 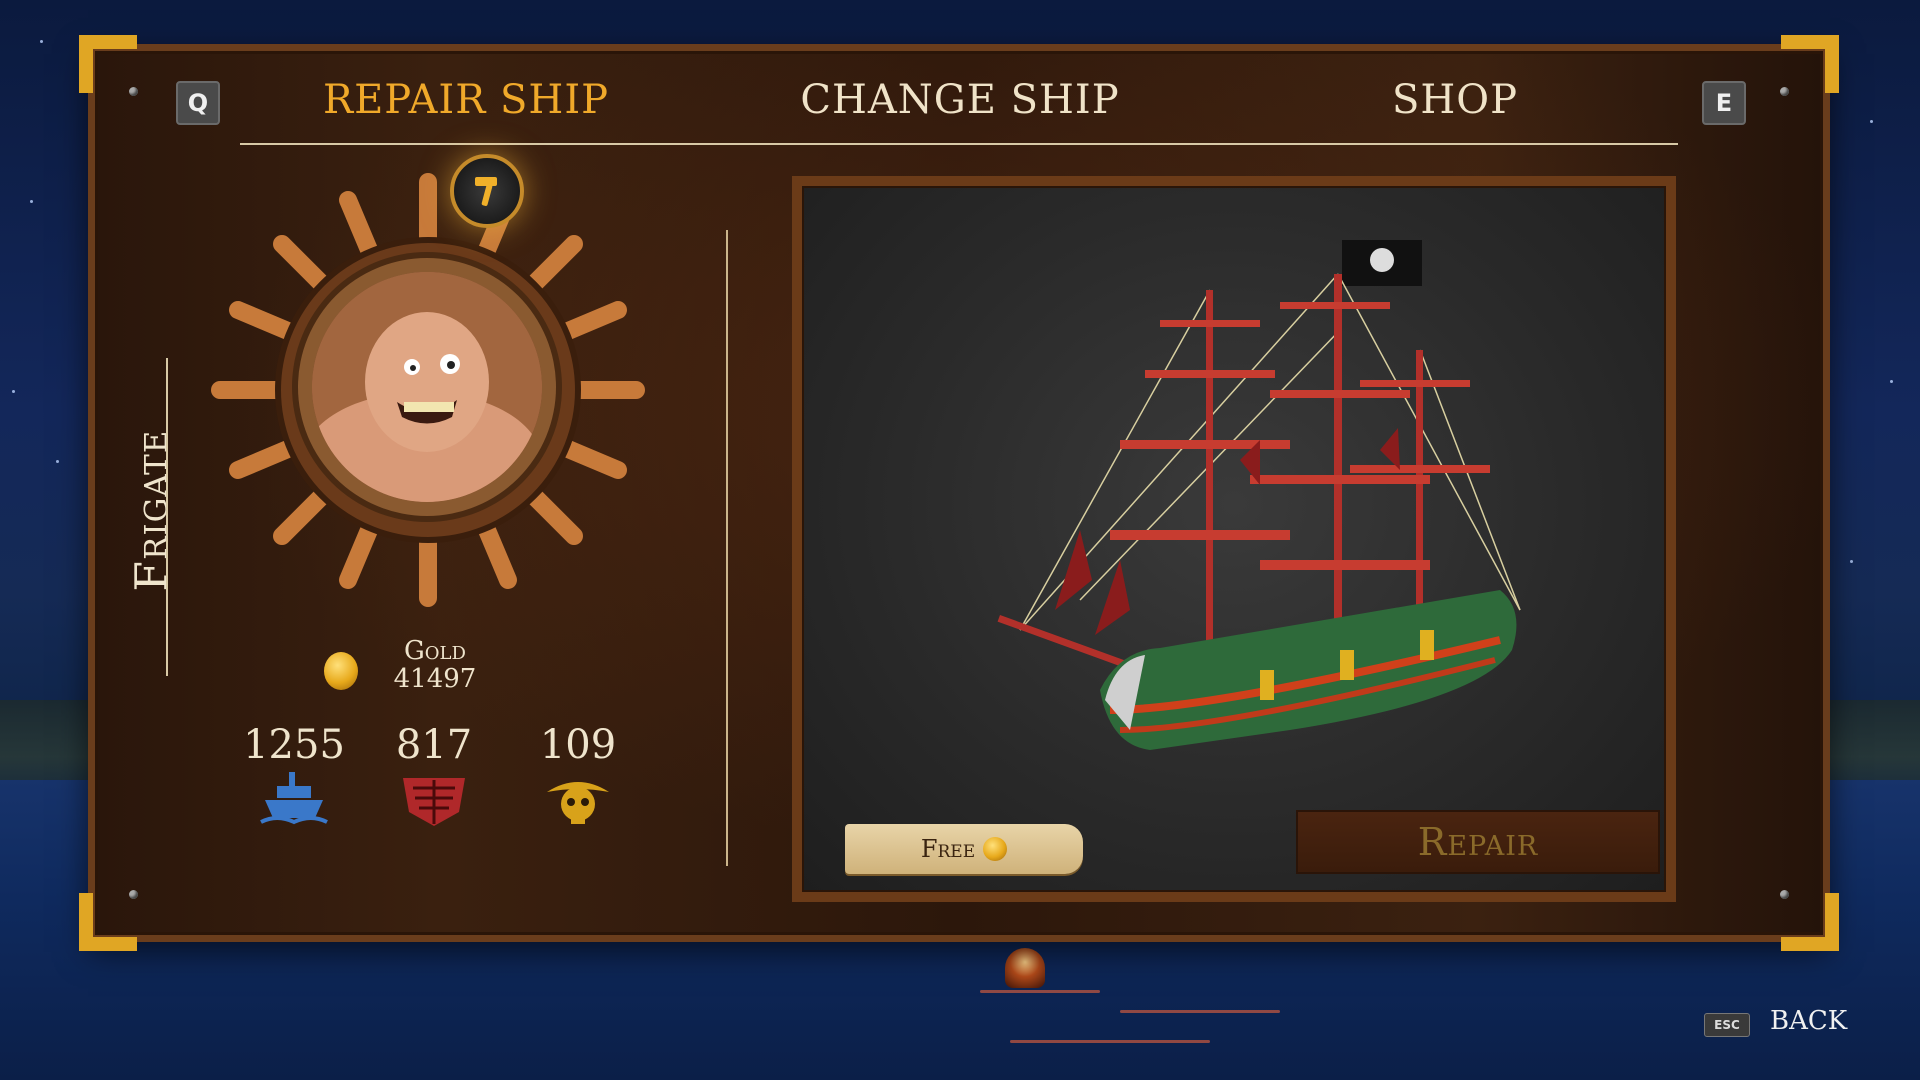 I want to click on ship-class-text: Frigate, so click(x=152, y=510).